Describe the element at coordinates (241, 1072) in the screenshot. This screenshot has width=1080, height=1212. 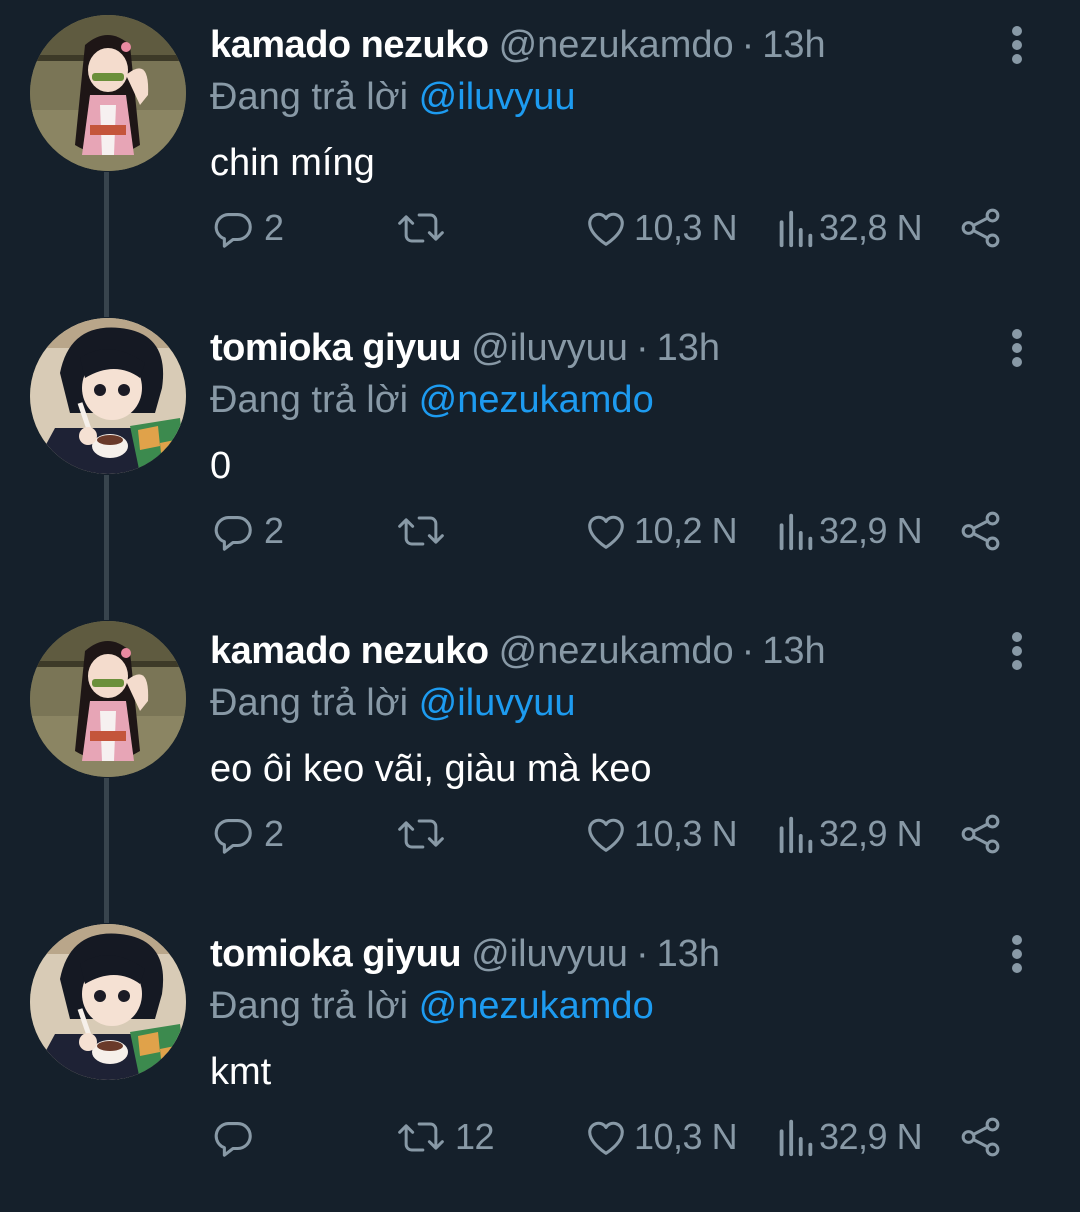
I see `tweet-text: kmt` at that location.